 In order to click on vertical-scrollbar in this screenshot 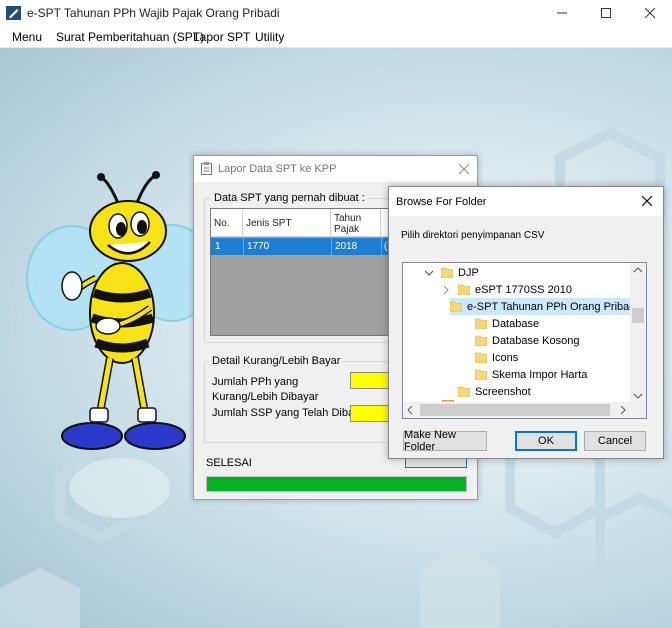, I will do `click(638, 333)`.